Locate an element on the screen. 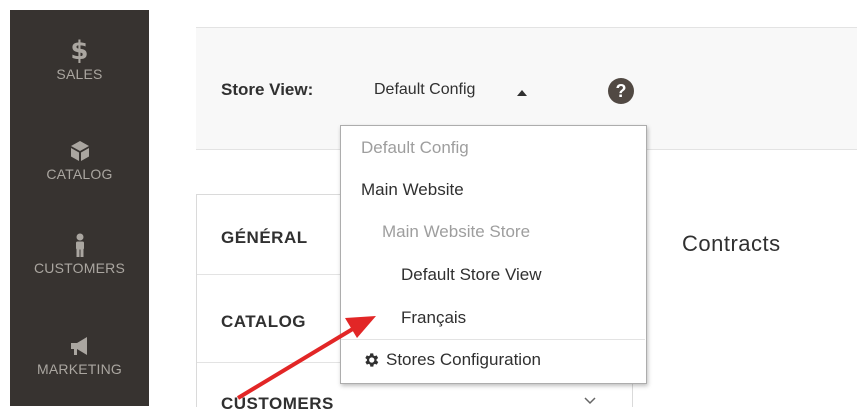  tab-general: GÉNÉRAL is located at coordinates (264, 238).